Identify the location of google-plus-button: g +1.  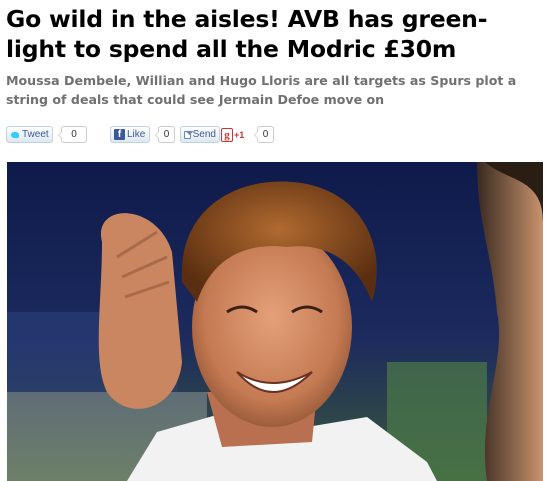
(236, 134).